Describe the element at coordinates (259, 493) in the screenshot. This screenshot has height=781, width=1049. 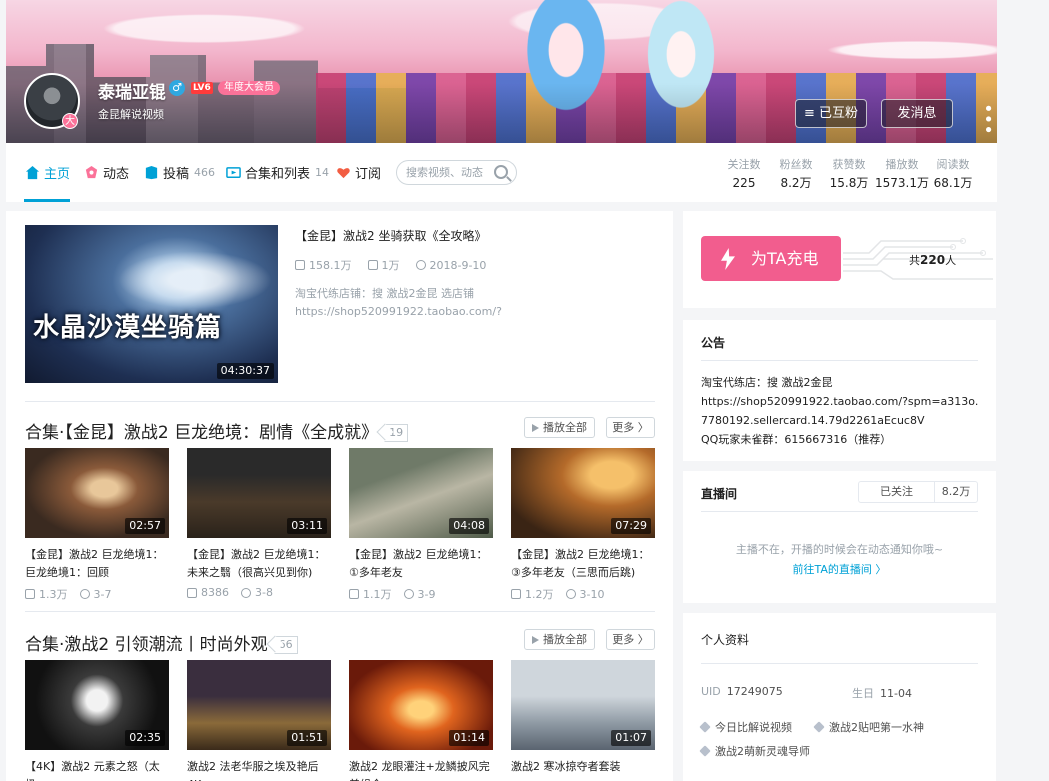
I see `video-thumbnail: 03:11` at that location.